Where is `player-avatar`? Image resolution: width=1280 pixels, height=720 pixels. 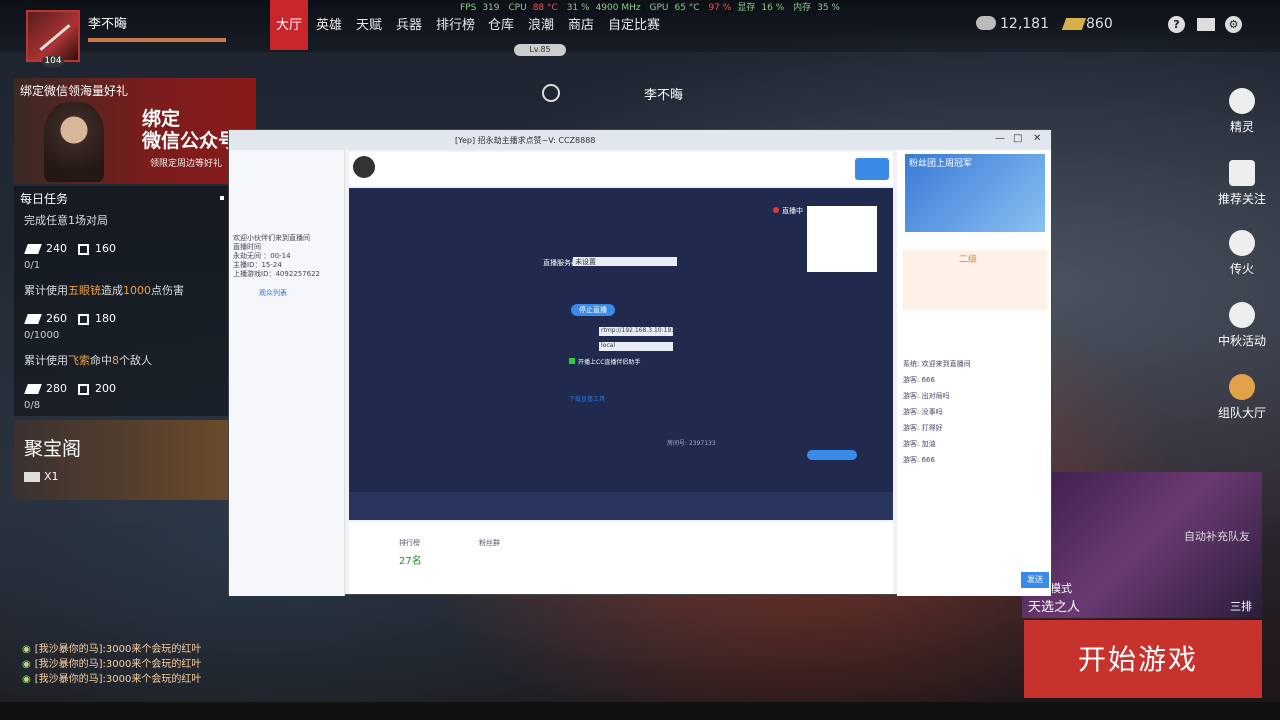
player-avatar is located at coordinates (53, 36).